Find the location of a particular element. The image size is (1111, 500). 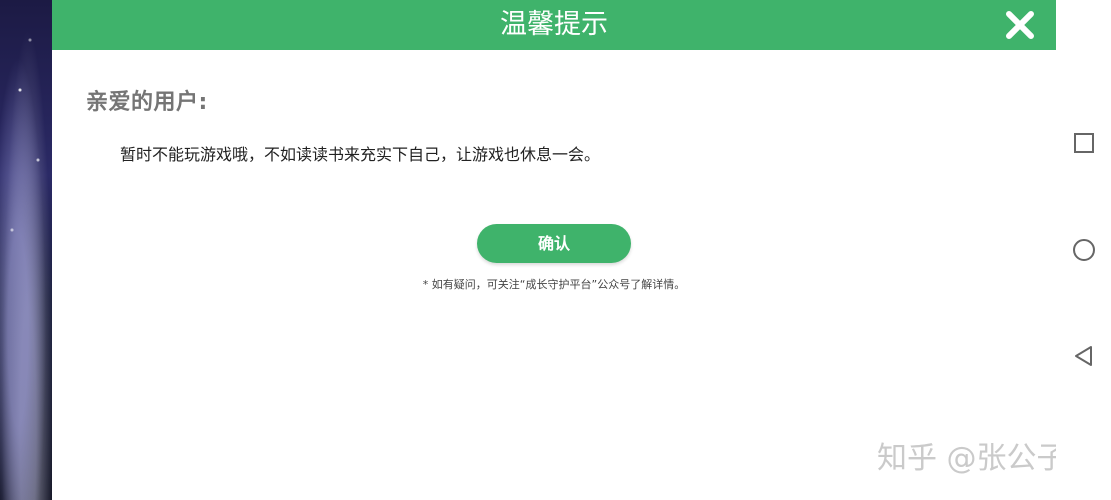

confirm-button: 确认 is located at coordinates (554, 243).